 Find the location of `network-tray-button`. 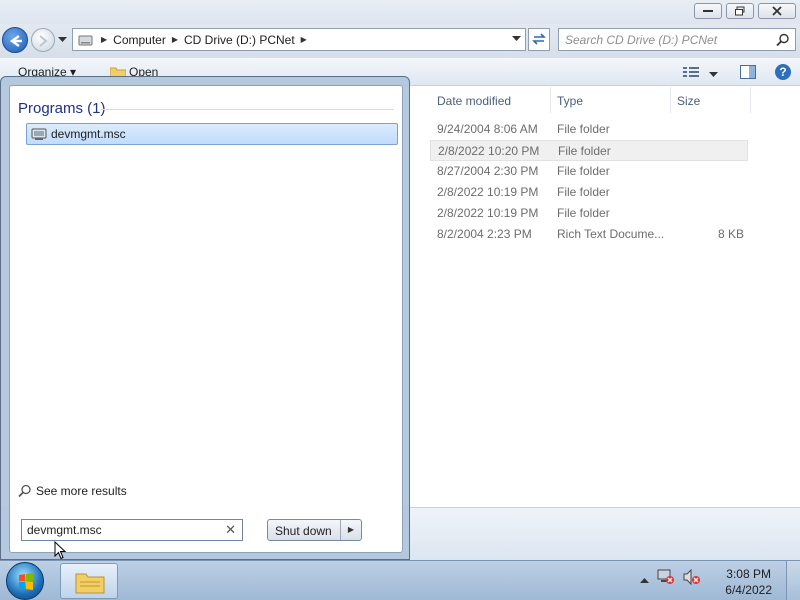

network-tray-button is located at coordinates (666, 578).